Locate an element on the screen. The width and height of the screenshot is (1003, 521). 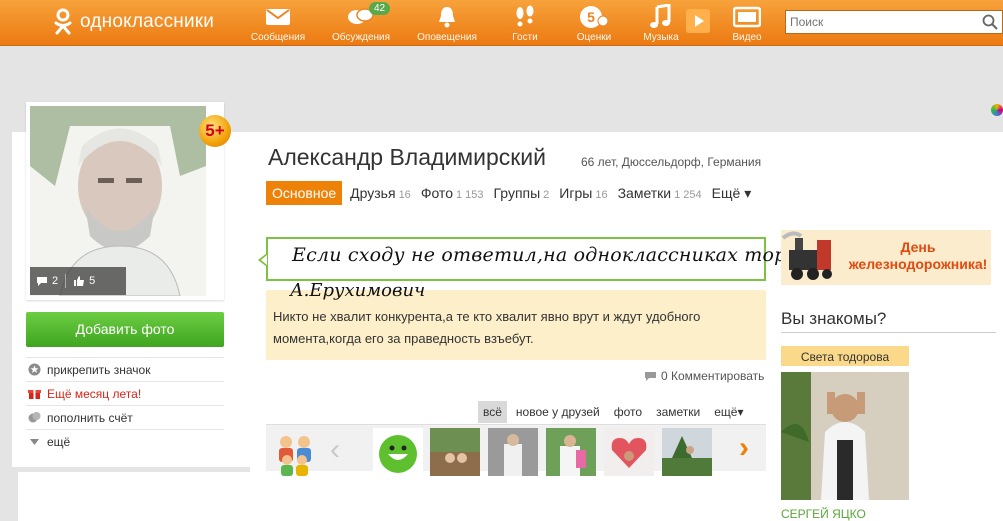
tab-main: Основное is located at coordinates (304, 193).